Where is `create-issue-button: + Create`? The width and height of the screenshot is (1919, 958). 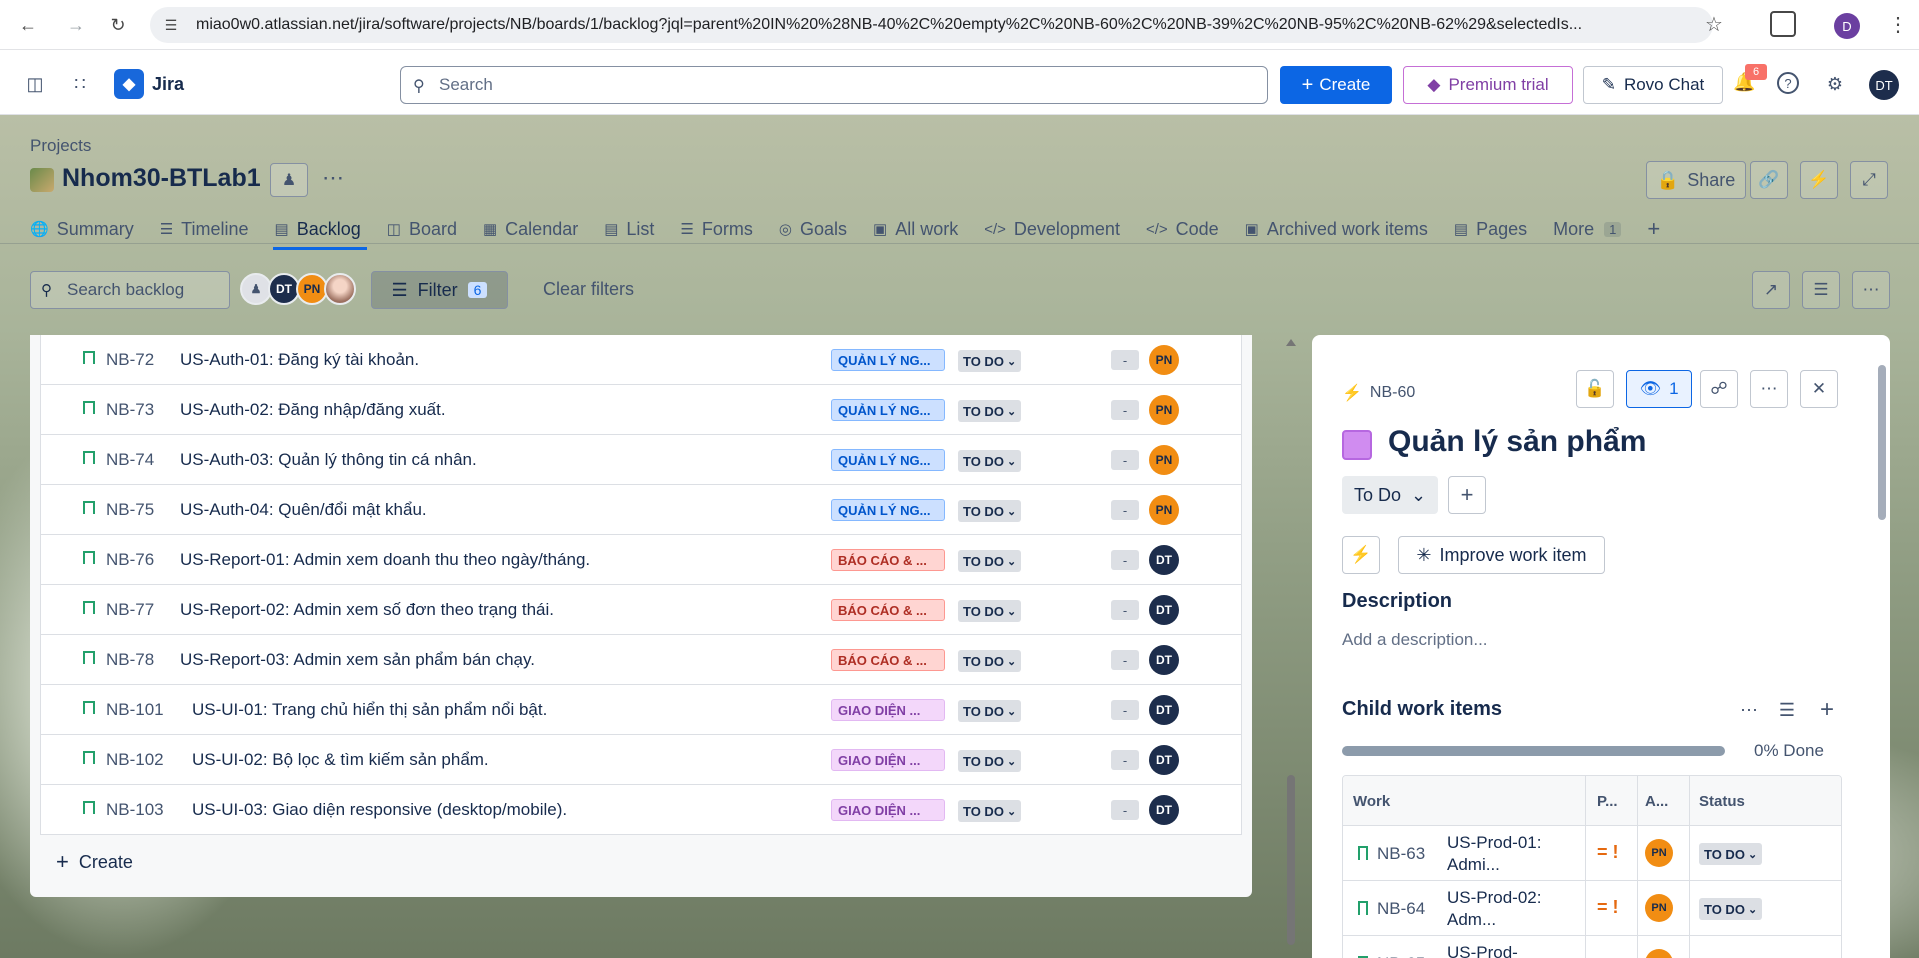 create-issue-button: + Create is located at coordinates (94, 862).